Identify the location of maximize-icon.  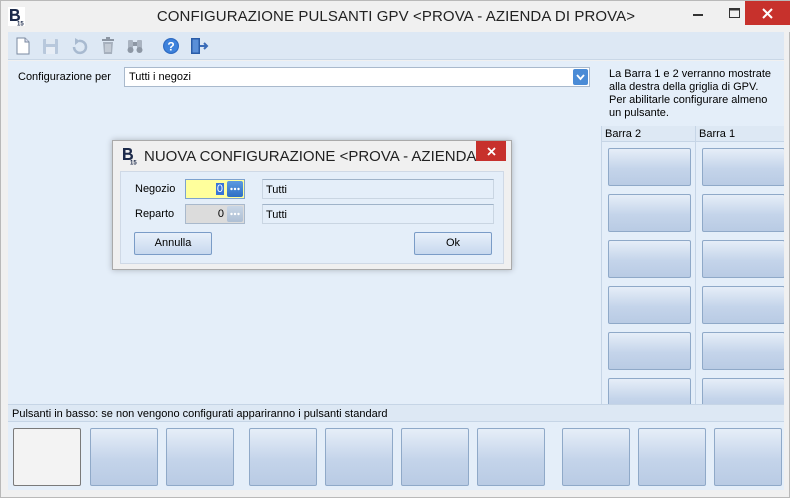
(734, 13).